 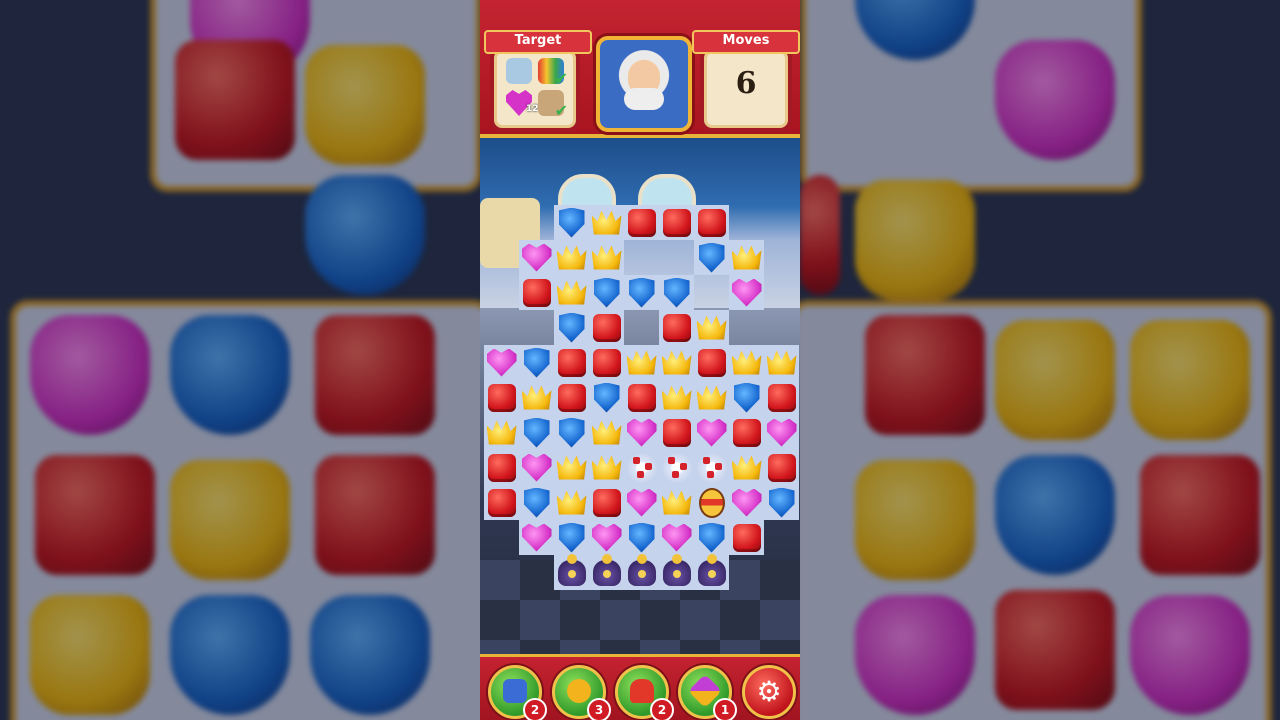 What do you see at coordinates (644, 692) in the screenshot?
I see `hydrant-booster: 2` at bounding box center [644, 692].